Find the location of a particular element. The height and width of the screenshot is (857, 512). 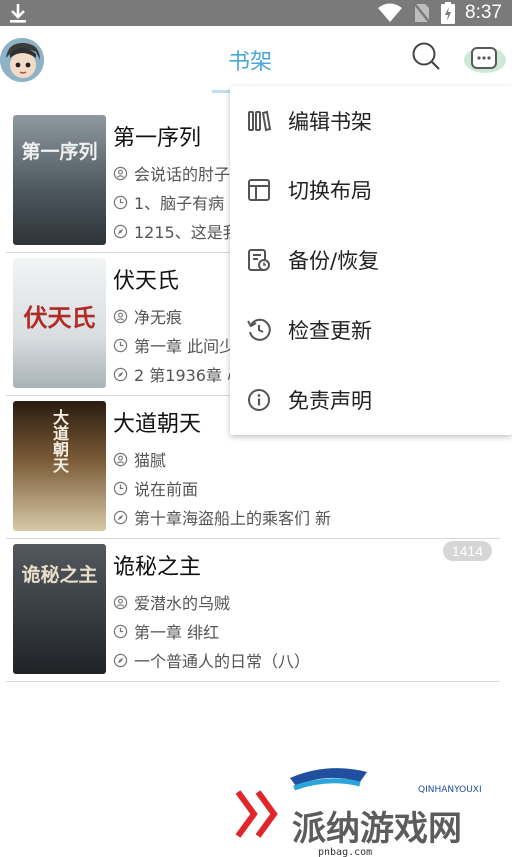

book-author: 爱潜水的乌贼 is located at coordinates (182, 603).